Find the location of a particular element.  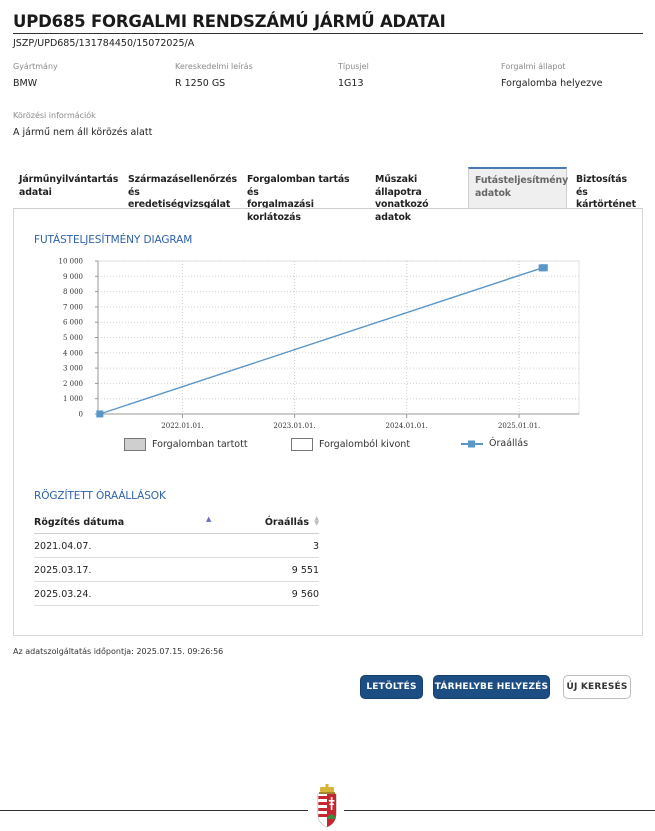

header-date: Rögzítés dátuma is located at coordinates (79, 522).